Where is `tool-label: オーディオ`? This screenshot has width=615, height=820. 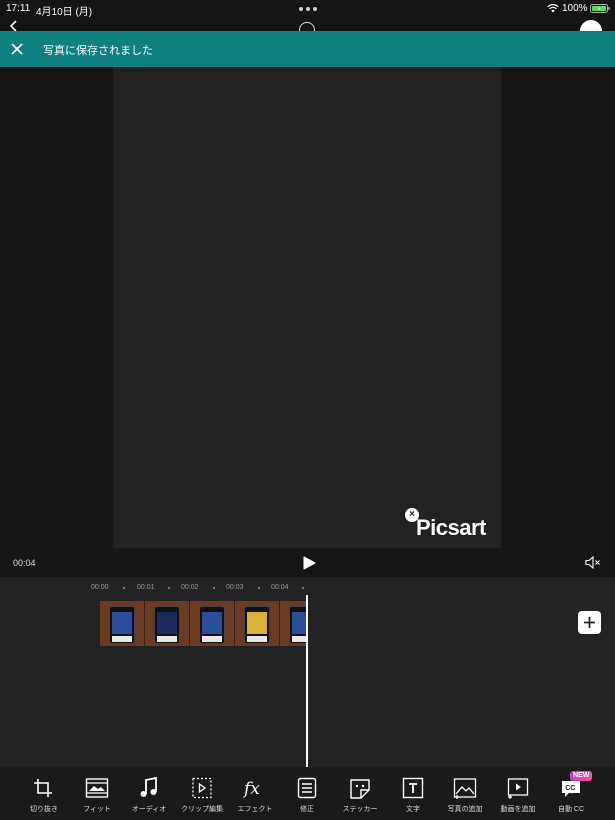
tool-label: オーディオ is located at coordinates (149, 809).